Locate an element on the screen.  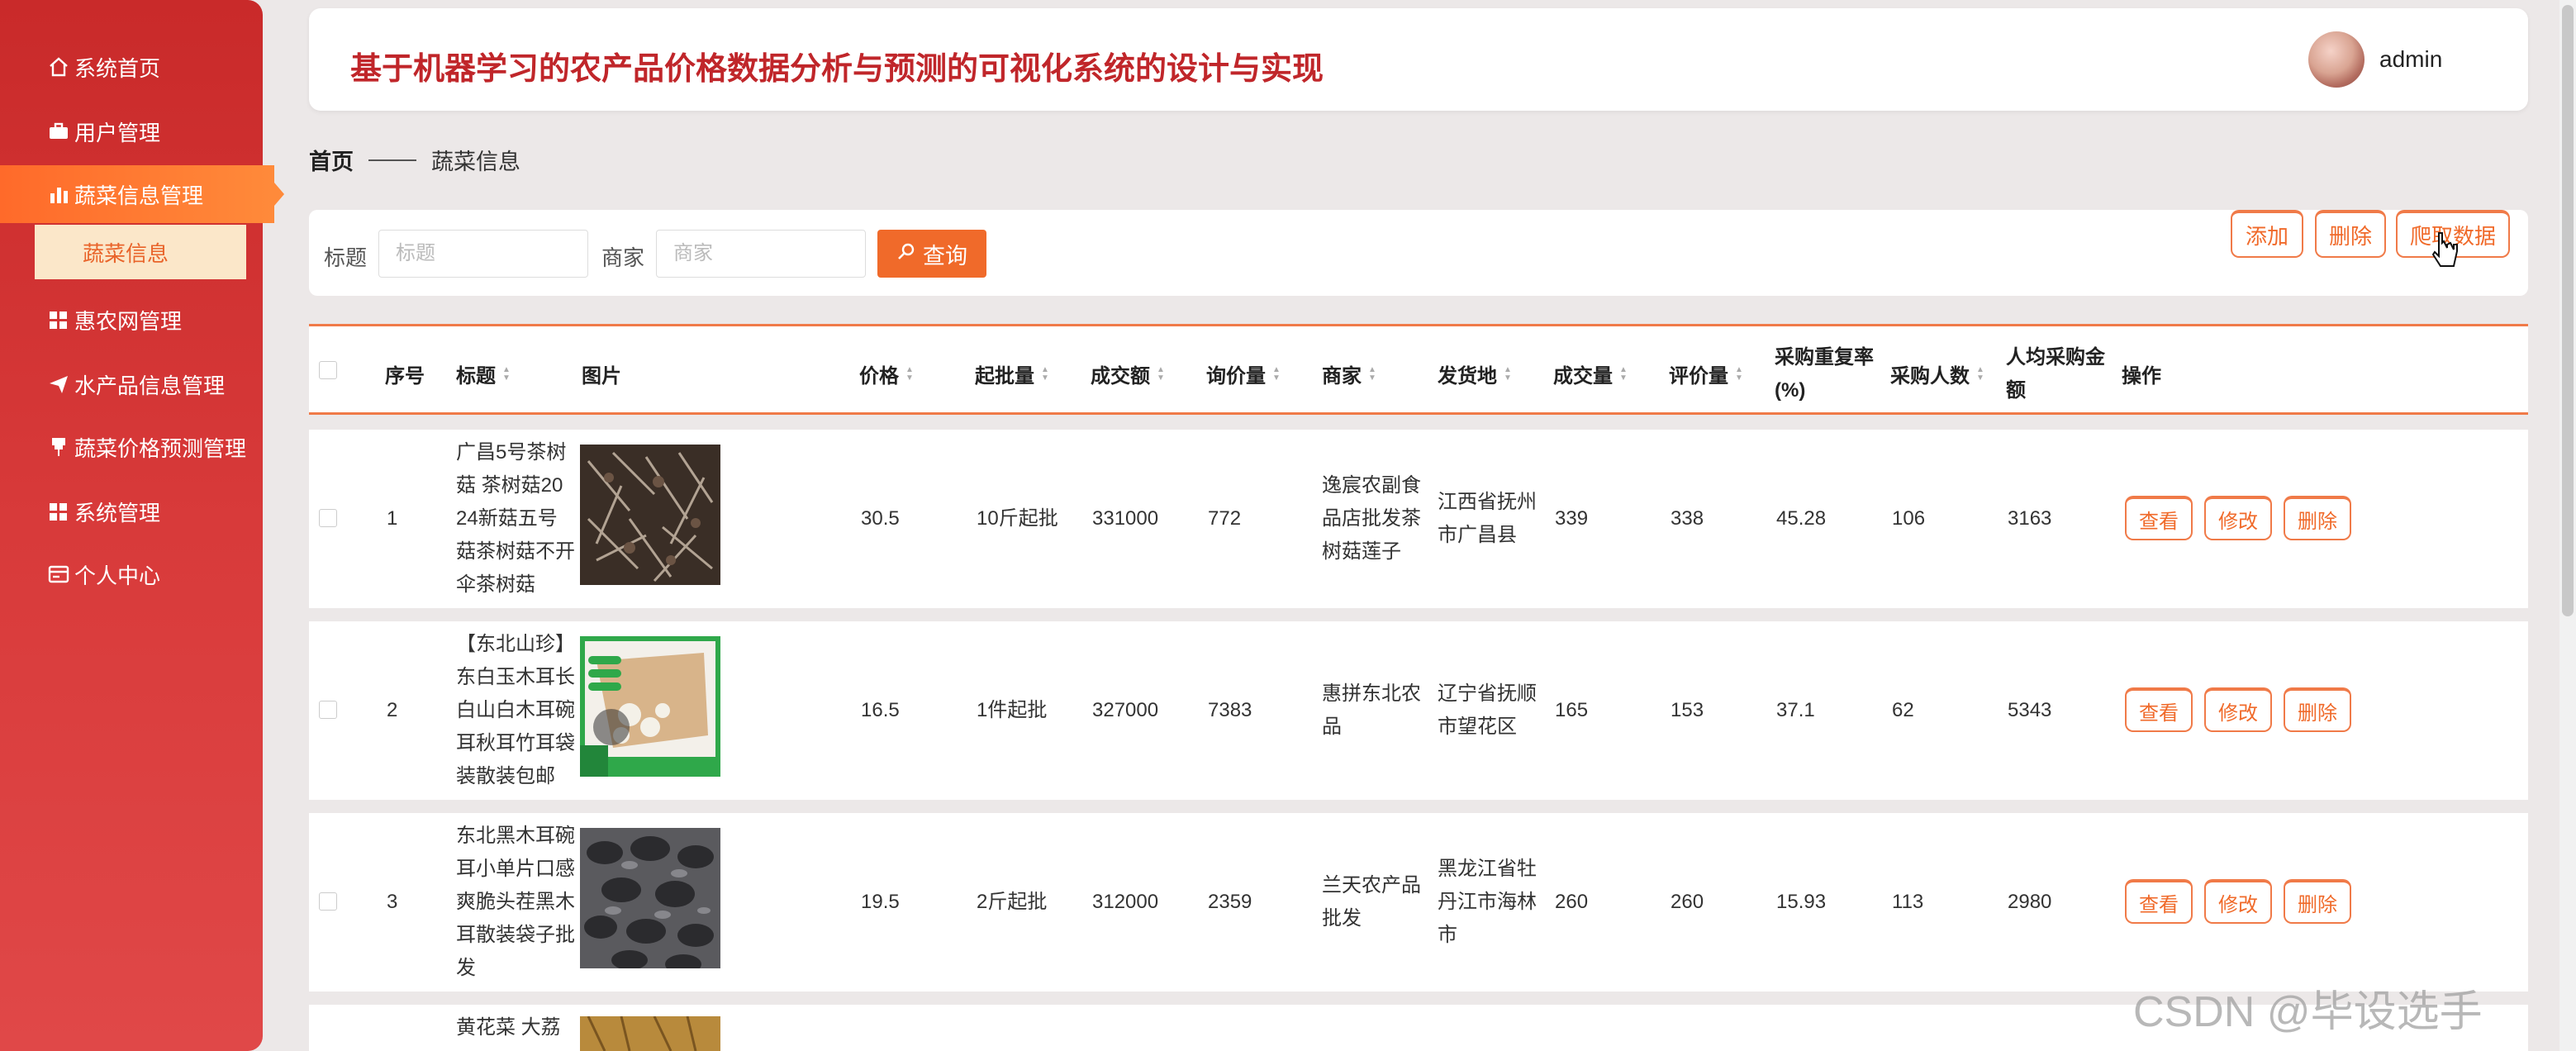
pin-icon is located at coordinates (58, 447).